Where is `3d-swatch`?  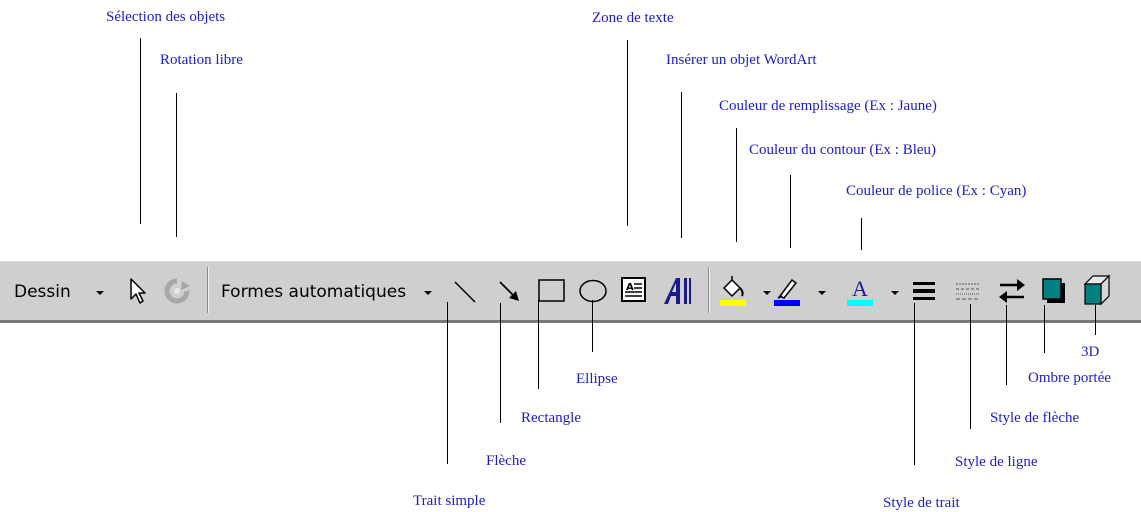 3d-swatch is located at coordinates (1093, 294).